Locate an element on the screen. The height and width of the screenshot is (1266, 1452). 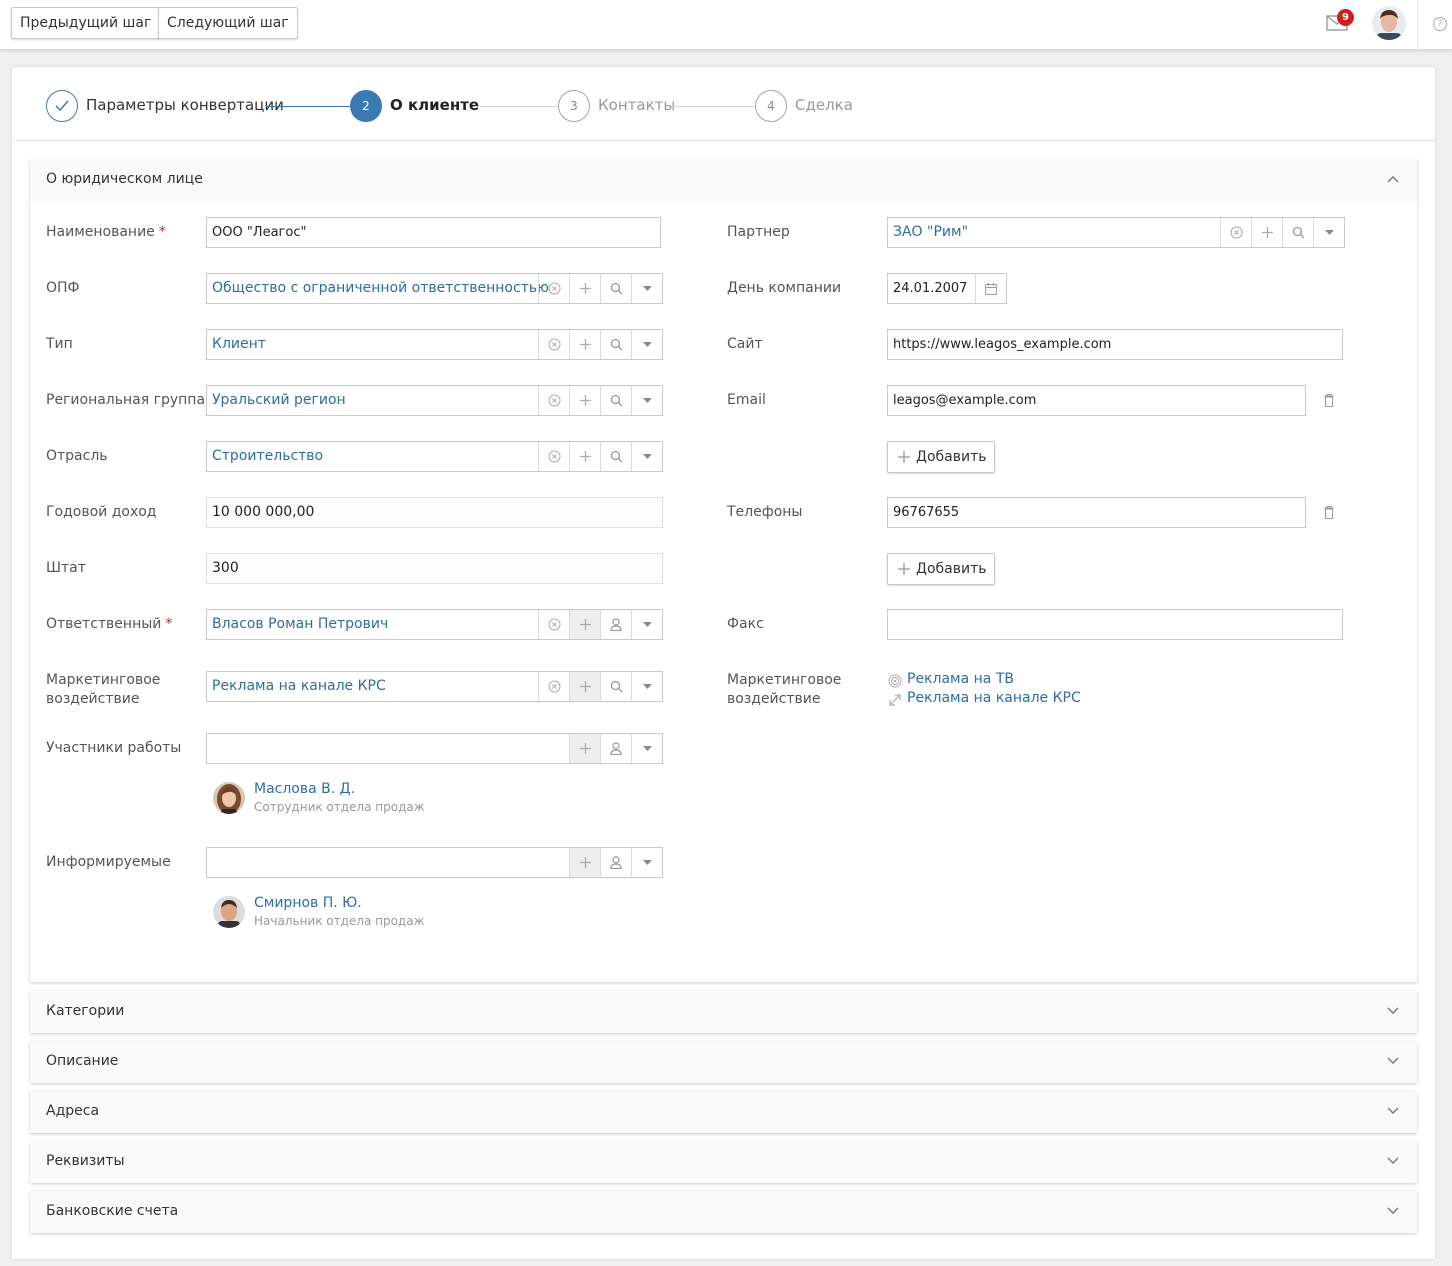
bank-accounts-section: Банковские счета is located at coordinates (723, 1212).